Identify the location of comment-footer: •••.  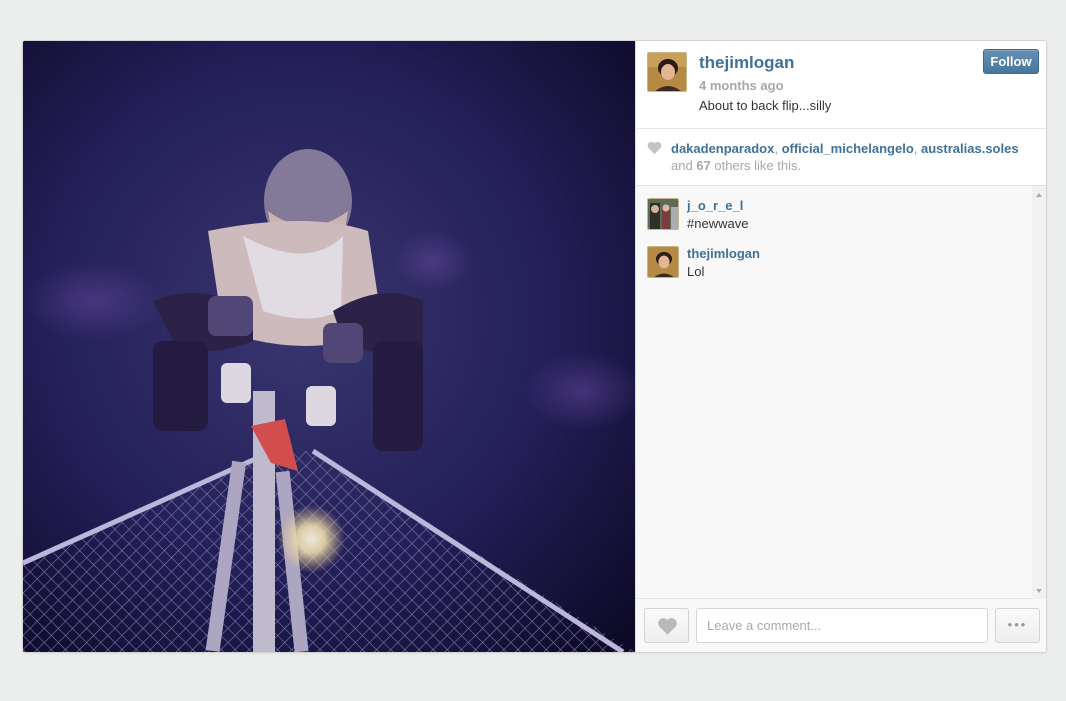
(841, 625).